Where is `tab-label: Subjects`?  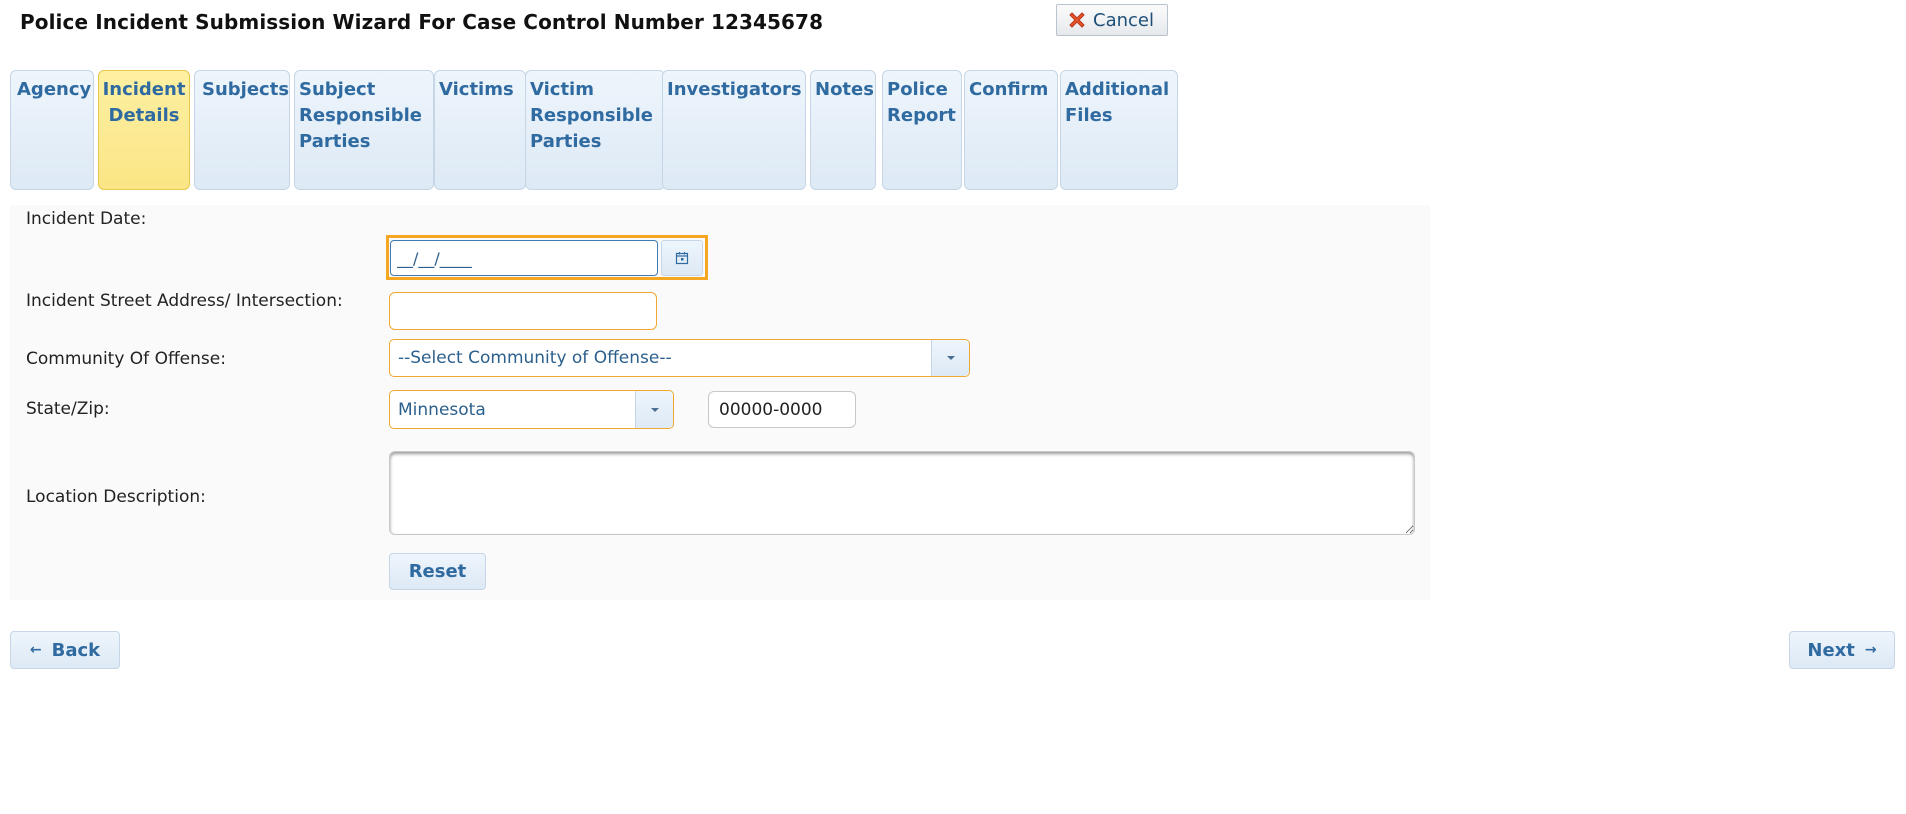 tab-label: Subjects is located at coordinates (246, 89).